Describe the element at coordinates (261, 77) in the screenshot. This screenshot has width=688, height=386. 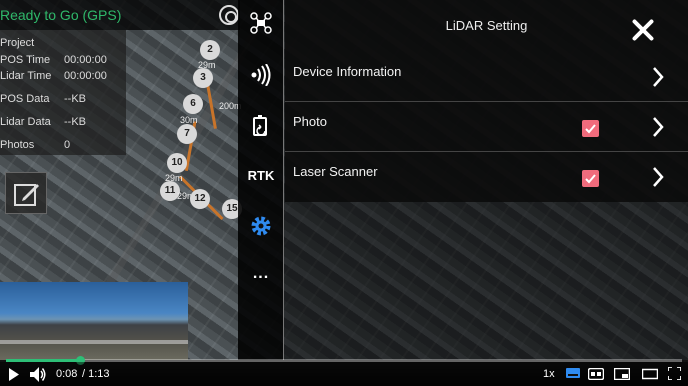
I see `lidar-signal-icon` at that location.